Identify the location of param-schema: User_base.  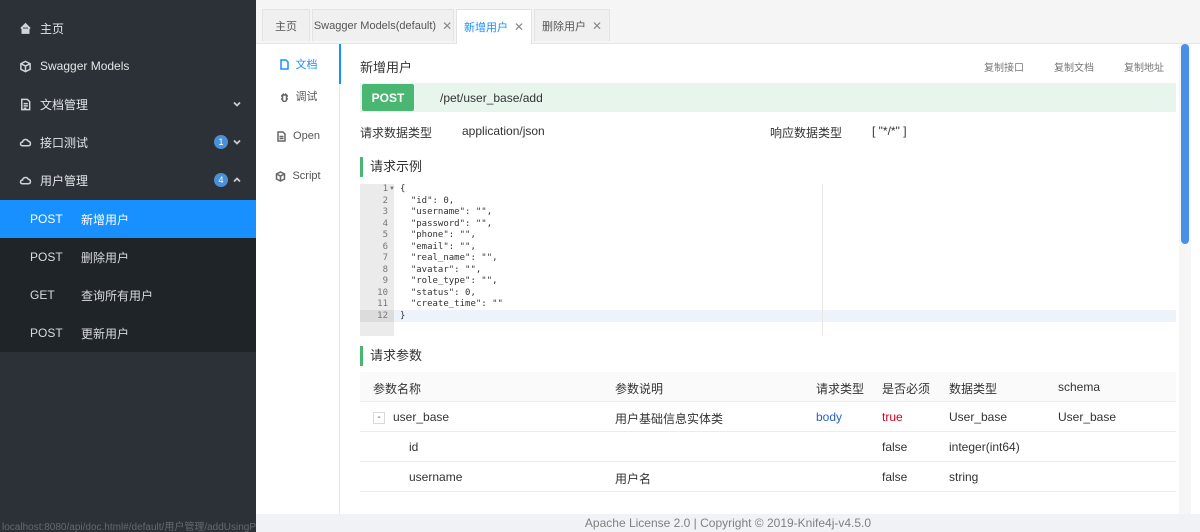
(1087, 417).